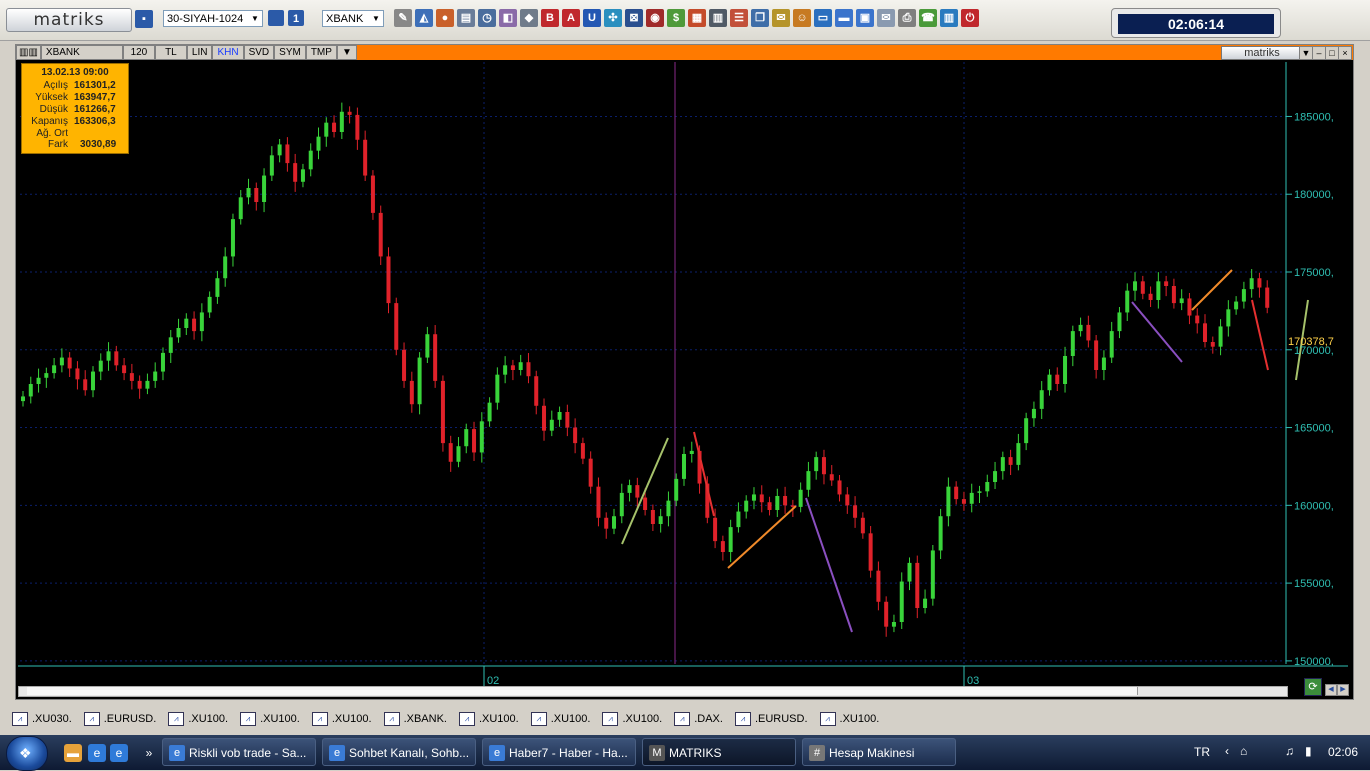 Image resolution: width=1370 pixels, height=771 pixels. What do you see at coordinates (550, 18) in the screenshot?
I see `bold-icon: B` at bounding box center [550, 18].